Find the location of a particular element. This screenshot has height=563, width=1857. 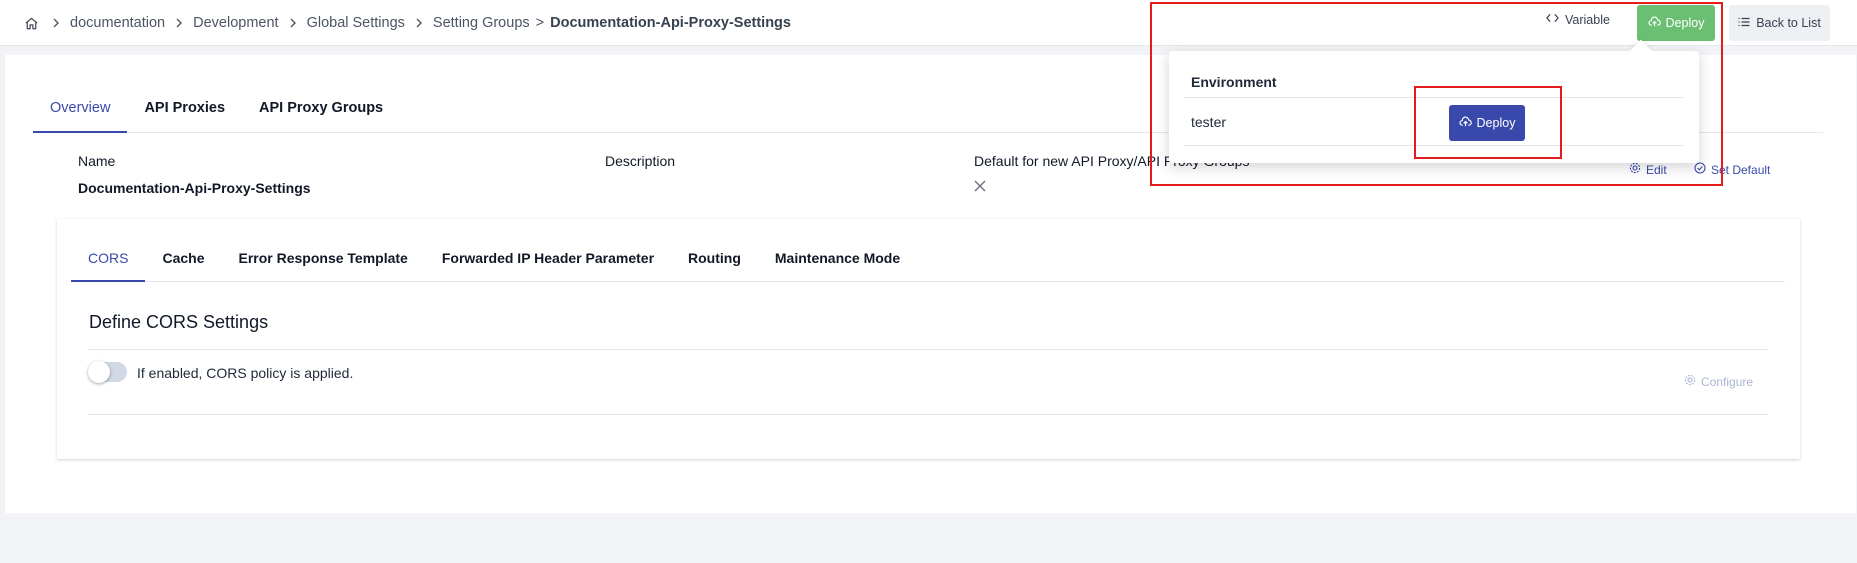

breadcrumb-item-global-settings: Global Settings is located at coordinates (356, 23).